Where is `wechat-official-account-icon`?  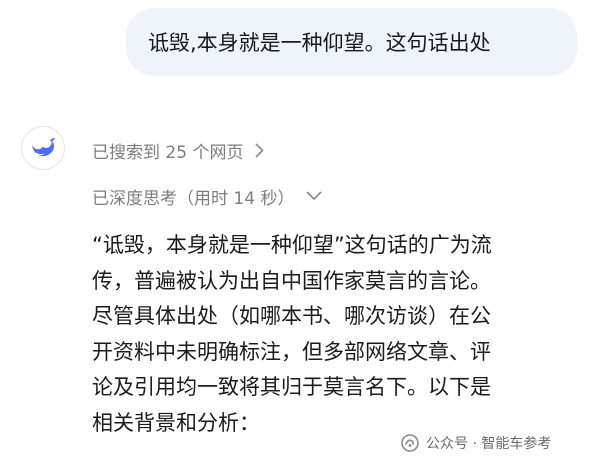 wechat-official-account-icon is located at coordinates (410, 443).